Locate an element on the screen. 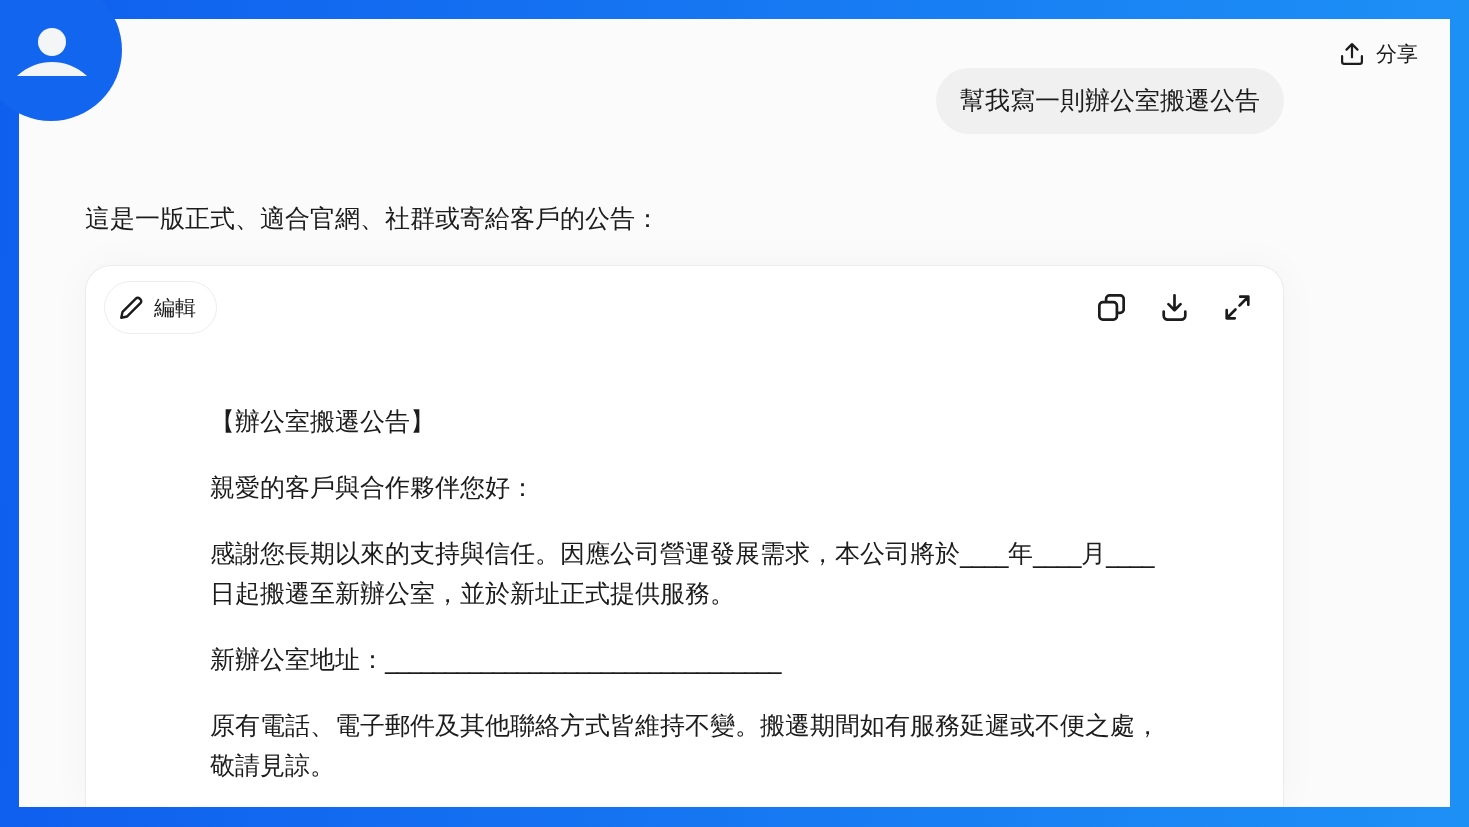  copy-icon is located at coordinates (1111, 307).